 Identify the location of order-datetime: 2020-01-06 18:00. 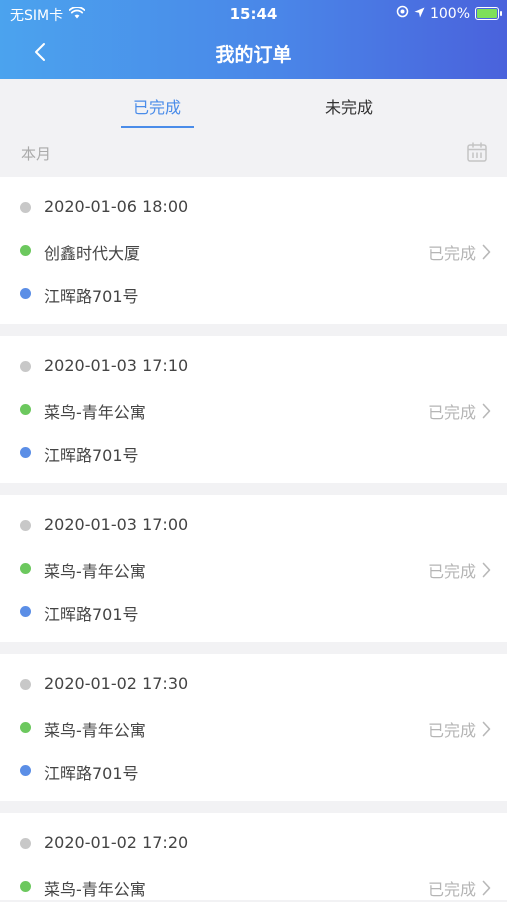
(116, 206).